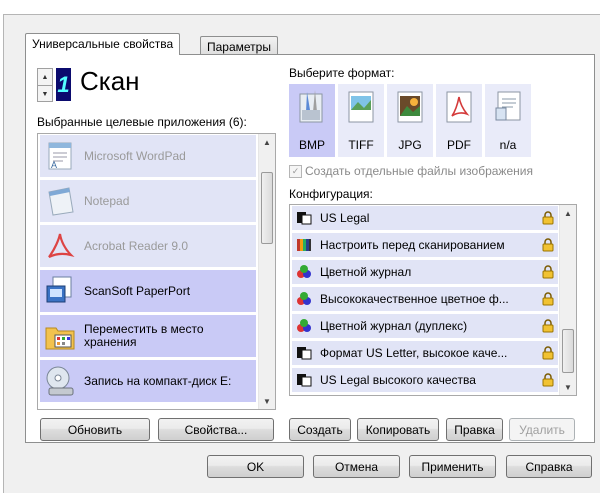 This screenshot has height=496, width=603. I want to click on list-item: Notepad, so click(148, 201).